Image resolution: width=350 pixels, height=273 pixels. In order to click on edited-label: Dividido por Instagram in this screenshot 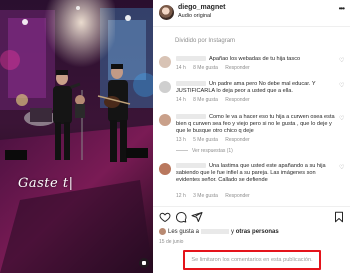, I will do `click(205, 41)`.